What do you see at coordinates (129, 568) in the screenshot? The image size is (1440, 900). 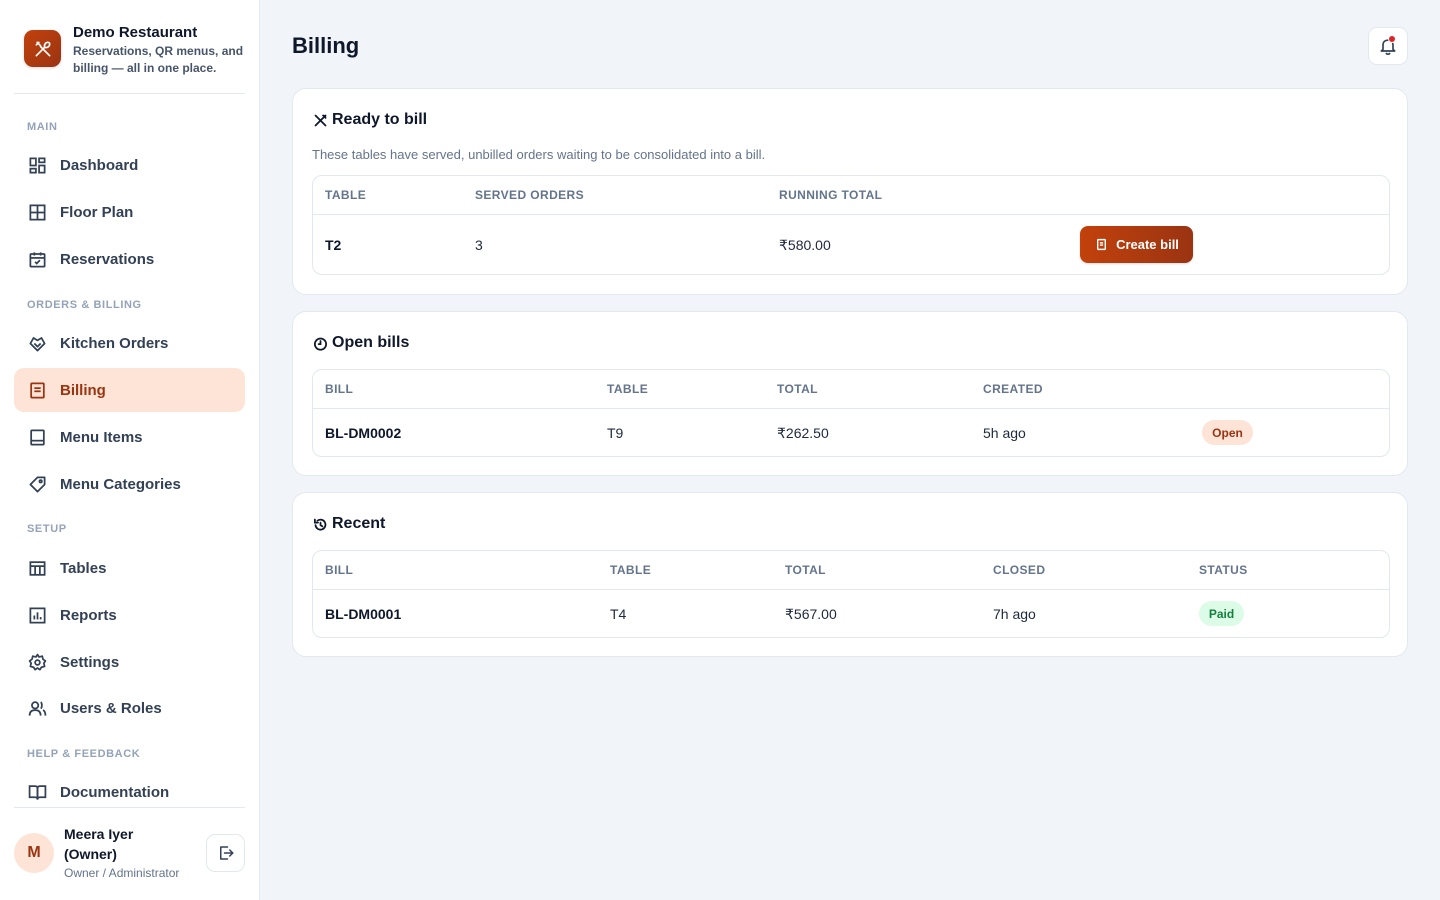 I see `sidebar-item-tables: Tables` at bounding box center [129, 568].